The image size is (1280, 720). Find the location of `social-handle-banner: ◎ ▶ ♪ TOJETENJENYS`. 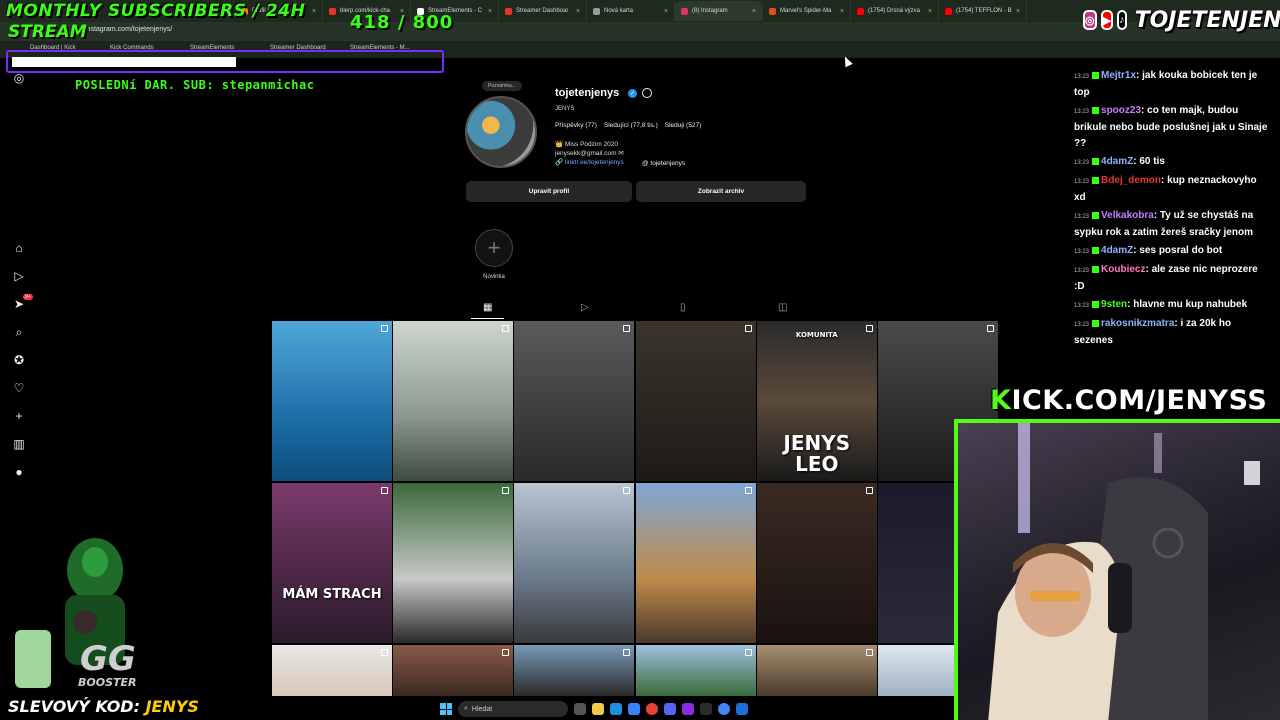

social-handle-banner: ◎ ▶ ♪ TOJETENJENYS is located at coordinates (1181, 20).